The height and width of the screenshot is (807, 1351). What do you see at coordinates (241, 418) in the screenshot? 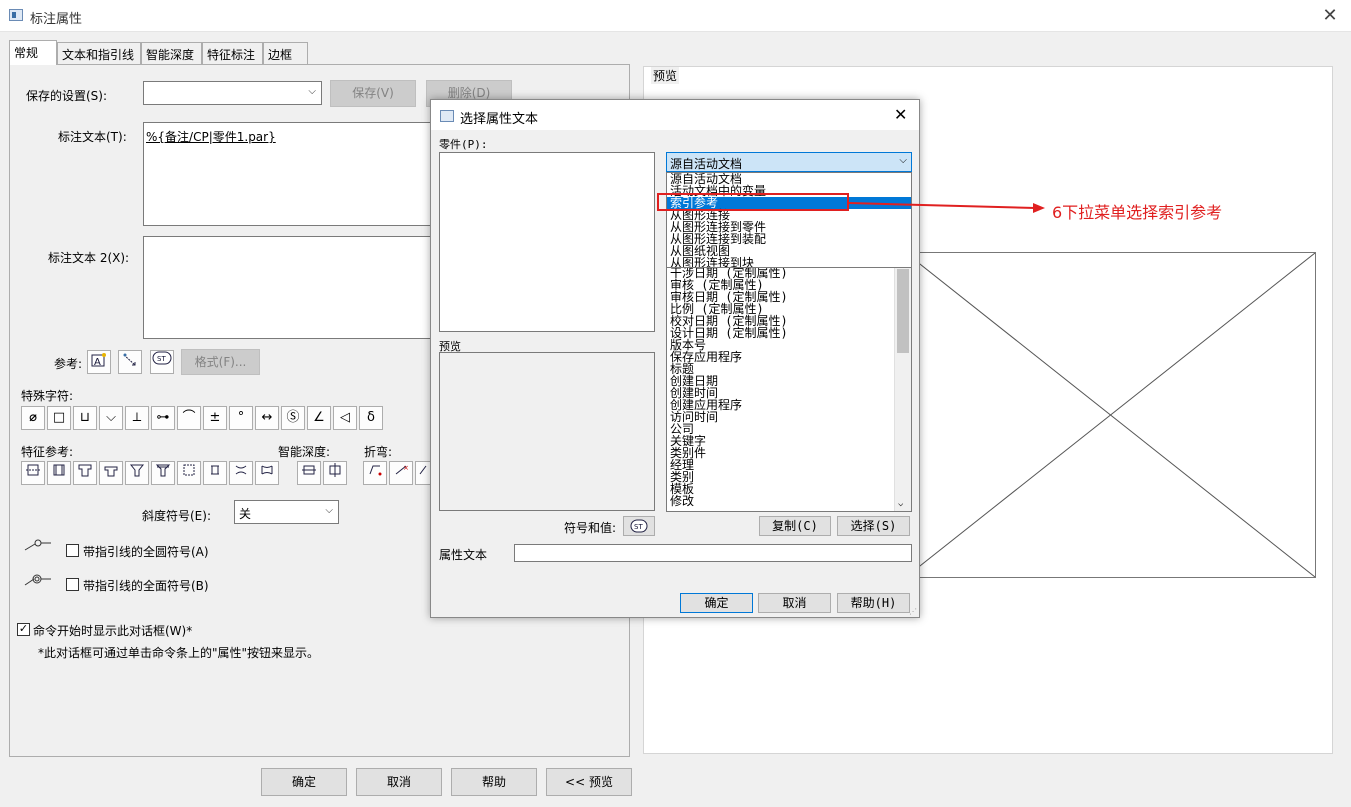
I see `degree-icon: °` at bounding box center [241, 418].